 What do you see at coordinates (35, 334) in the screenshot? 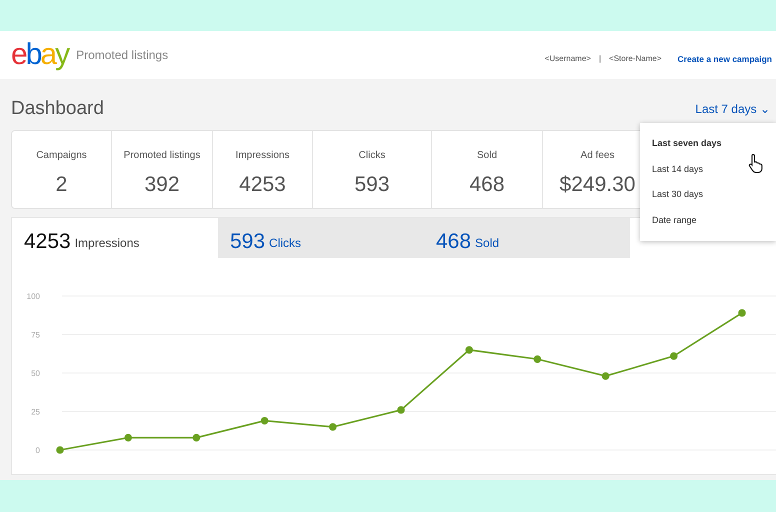
I see `y-tick-label: 75` at bounding box center [35, 334].